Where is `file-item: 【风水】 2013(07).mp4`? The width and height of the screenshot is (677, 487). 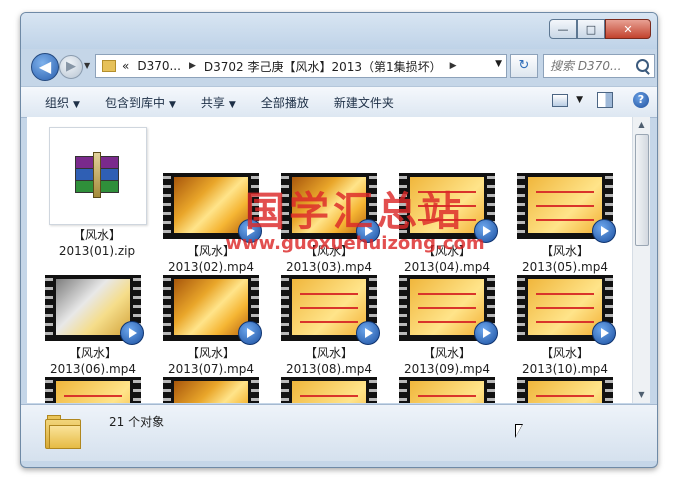
file-item: 【风水】 2013(07).mp4 is located at coordinates (211, 326).